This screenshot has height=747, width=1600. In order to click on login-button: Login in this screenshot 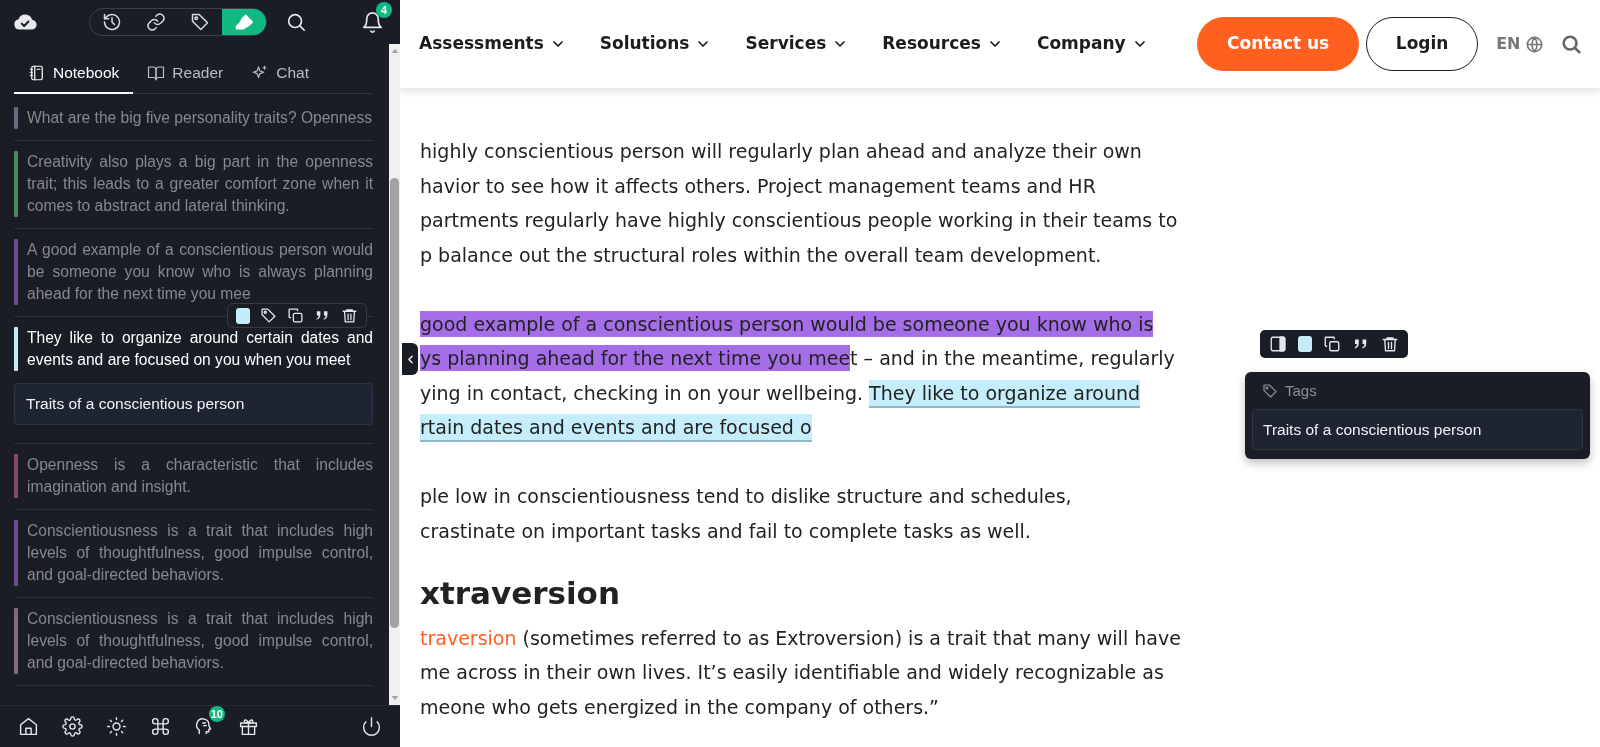, I will do `click(1422, 44)`.